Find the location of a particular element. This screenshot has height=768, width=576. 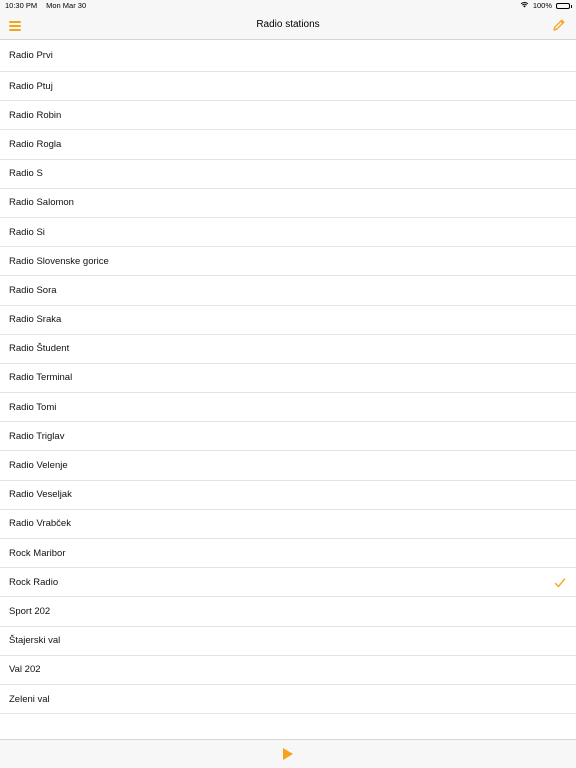

bottom-toolbar is located at coordinates (288, 753).